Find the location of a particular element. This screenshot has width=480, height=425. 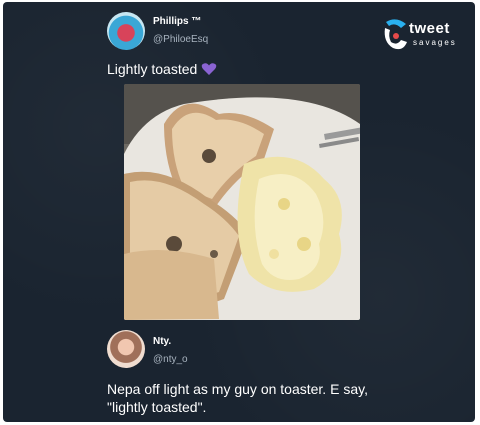

tweet-text: Lightly toasted is located at coordinates (162, 69).